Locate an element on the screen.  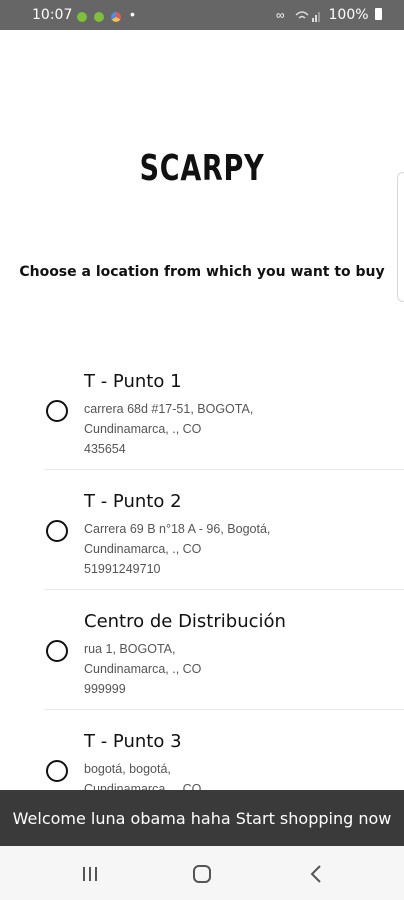
home-icon is located at coordinates (202, 874).